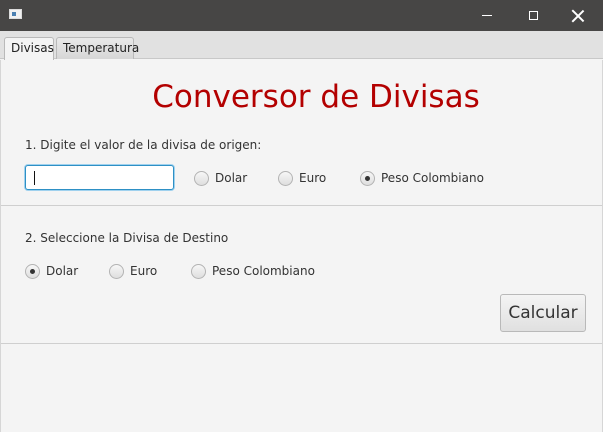  I want to click on close-button, so click(578, 15).